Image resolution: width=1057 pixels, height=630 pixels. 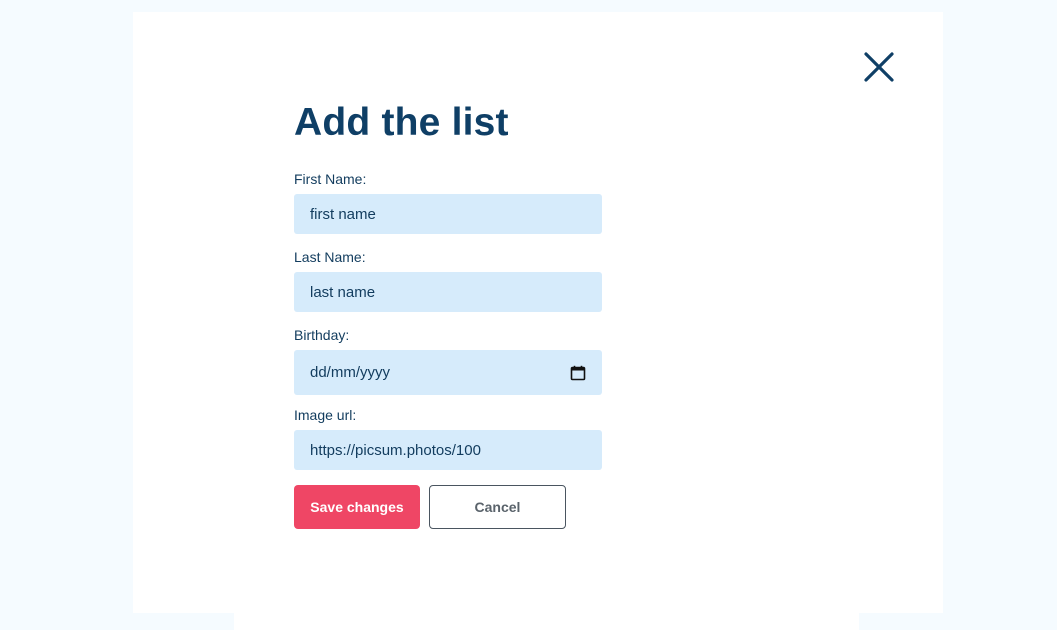 I want to click on image-url-input, so click(x=448, y=450).